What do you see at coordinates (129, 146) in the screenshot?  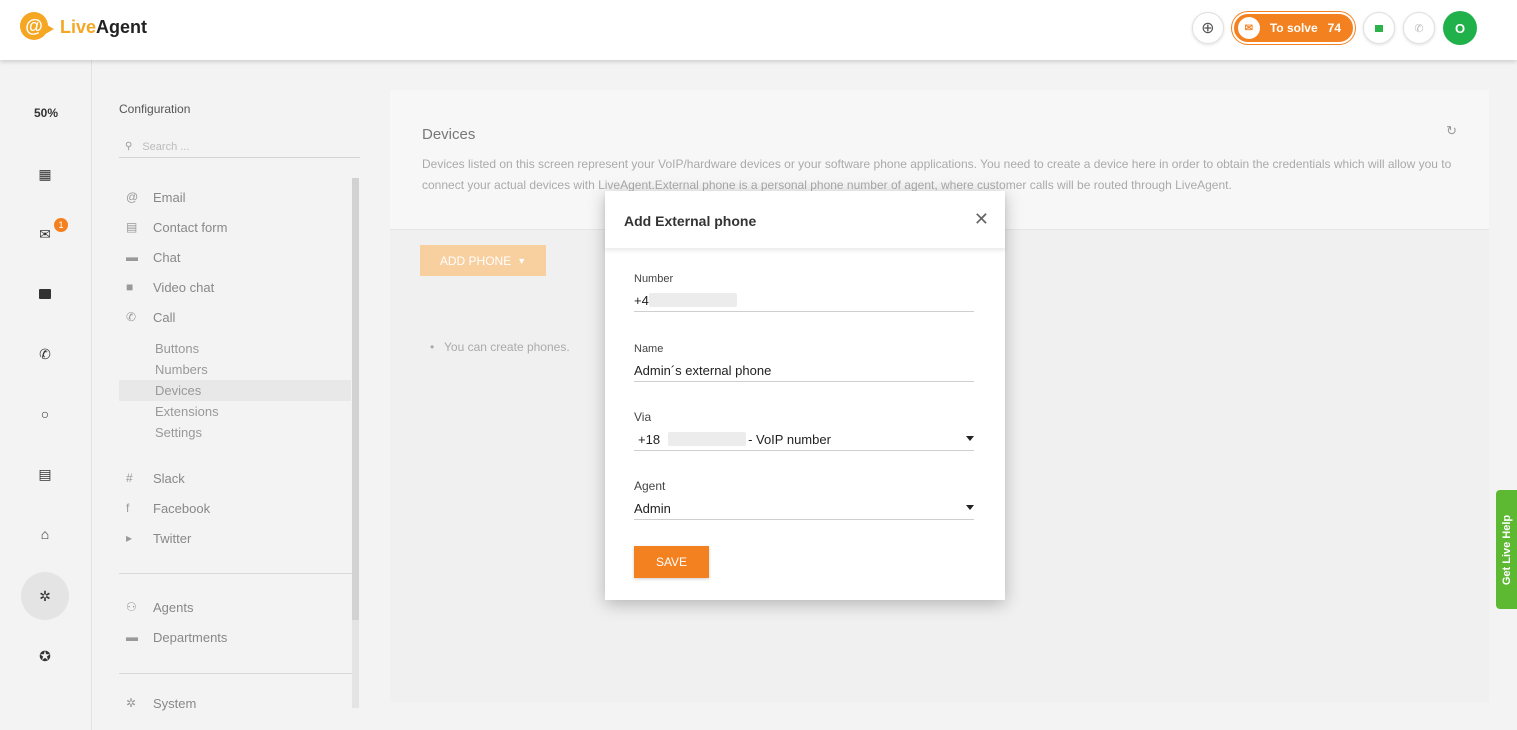 I see `search-icon: ⚲` at bounding box center [129, 146].